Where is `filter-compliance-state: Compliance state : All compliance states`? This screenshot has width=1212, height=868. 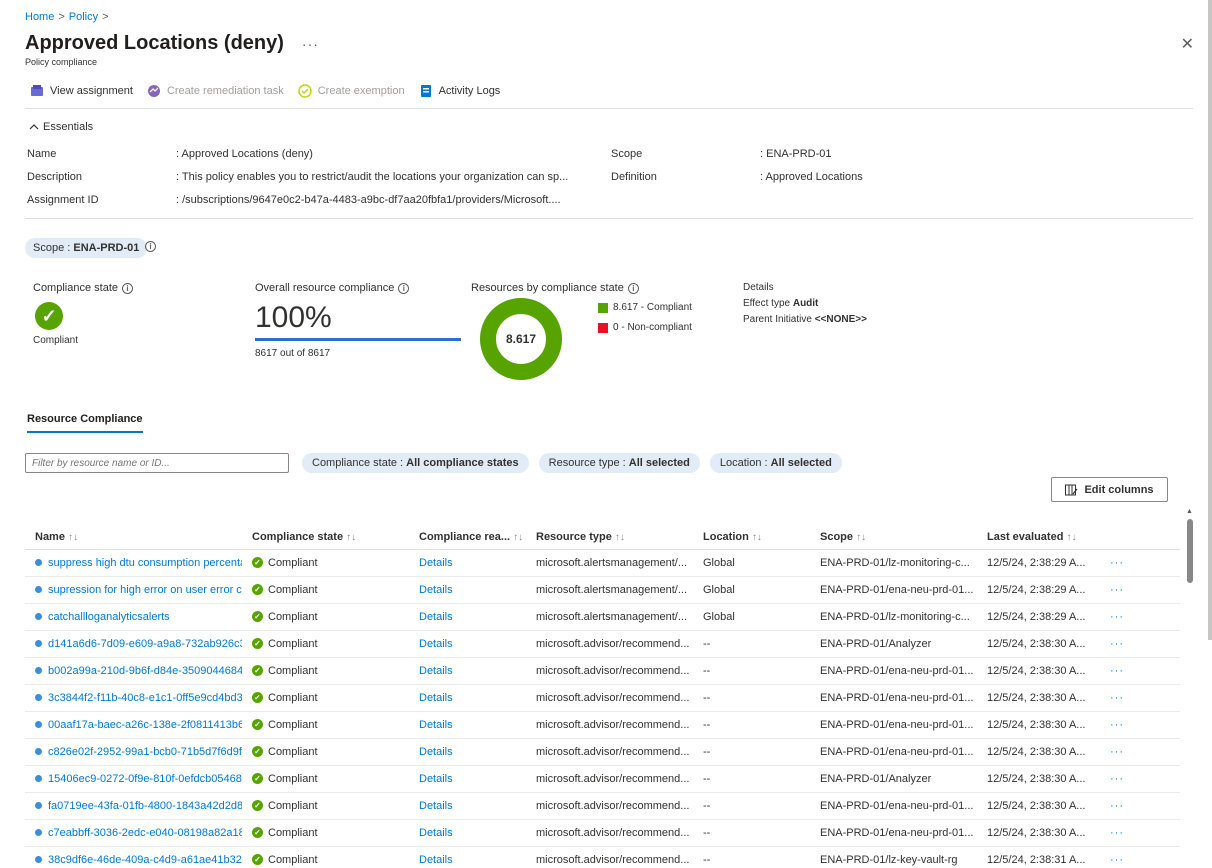 filter-compliance-state: Compliance state : All compliance states is located at coordinates (415, 463).